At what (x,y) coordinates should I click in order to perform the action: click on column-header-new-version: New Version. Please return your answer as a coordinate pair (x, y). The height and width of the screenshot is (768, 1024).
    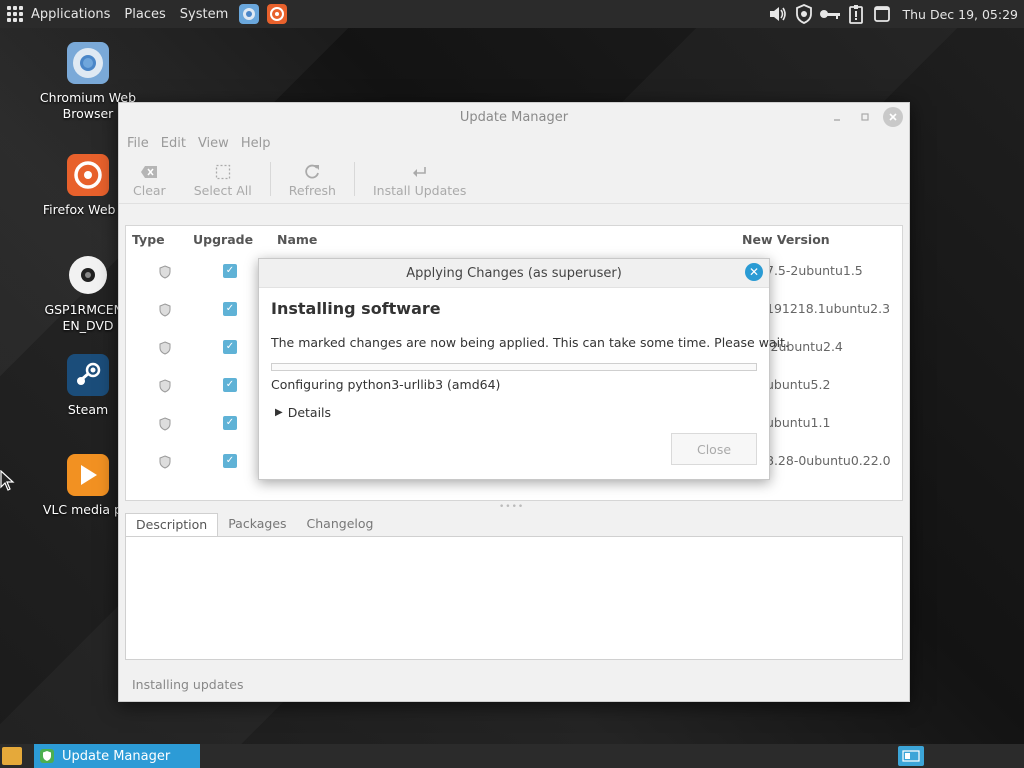
    Looking at the image, I should click on (786, 239).